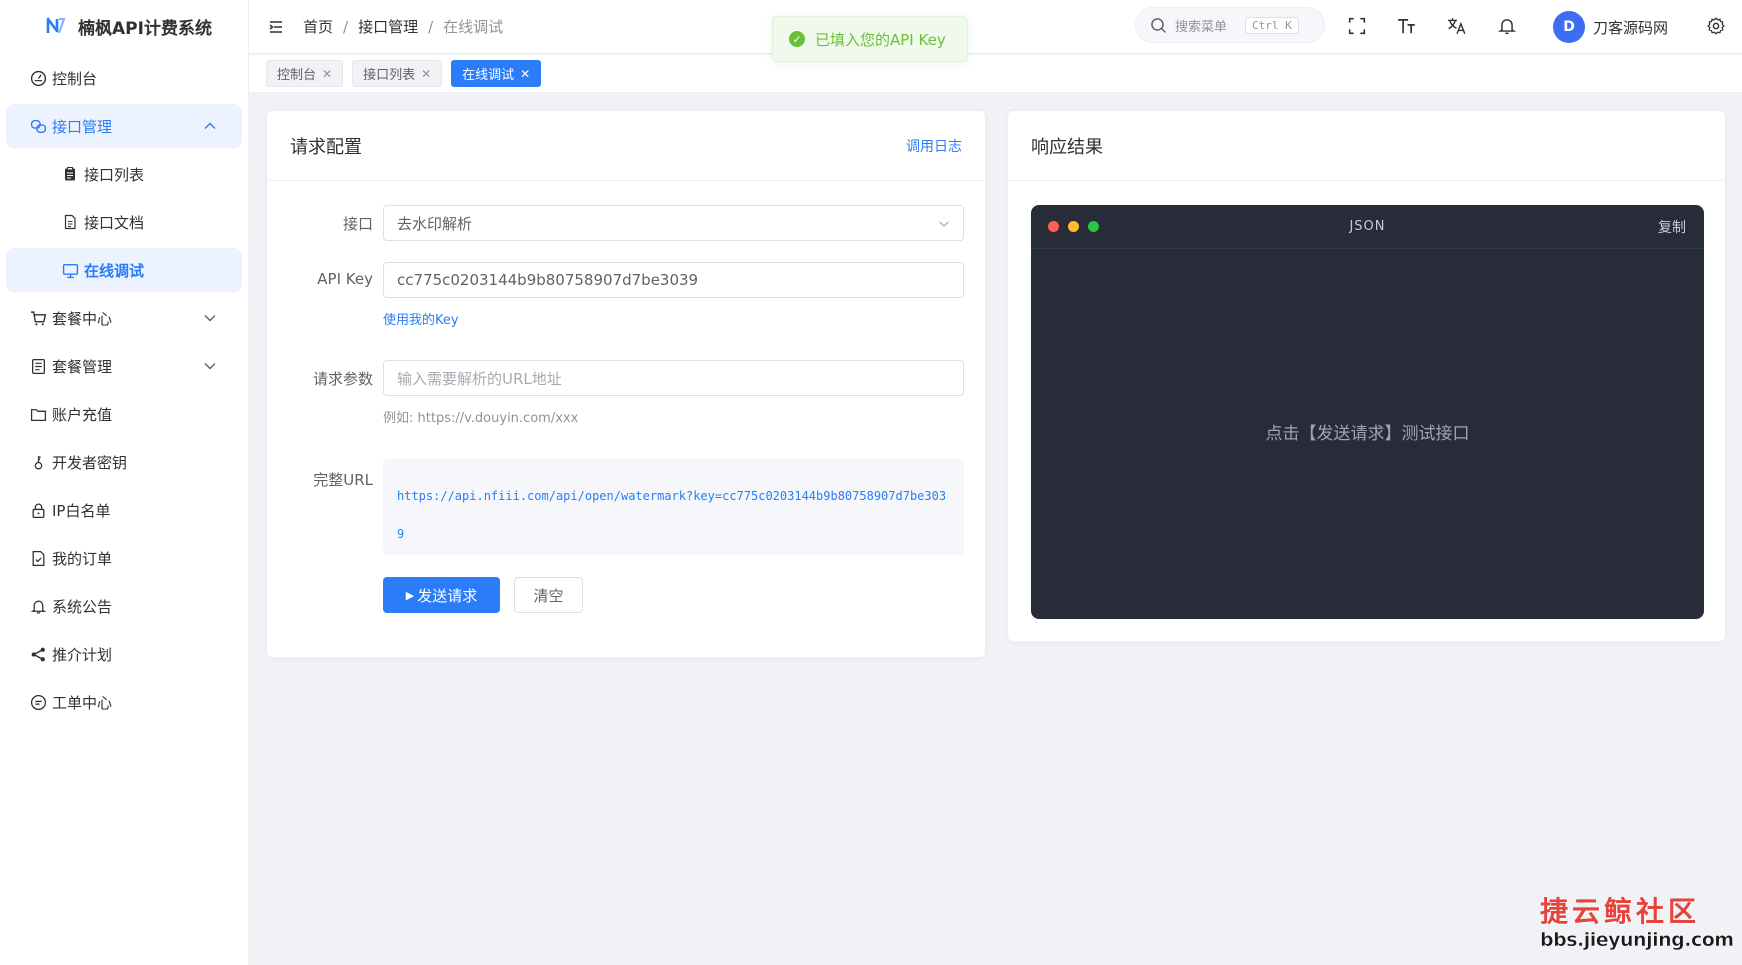 Image resolution: width=1742 pixels, height=965 pixels. Describe the element at coordinates (124, 702) in the screenshot. I see `sidebar-item-tickets: 工单中心` at that location.